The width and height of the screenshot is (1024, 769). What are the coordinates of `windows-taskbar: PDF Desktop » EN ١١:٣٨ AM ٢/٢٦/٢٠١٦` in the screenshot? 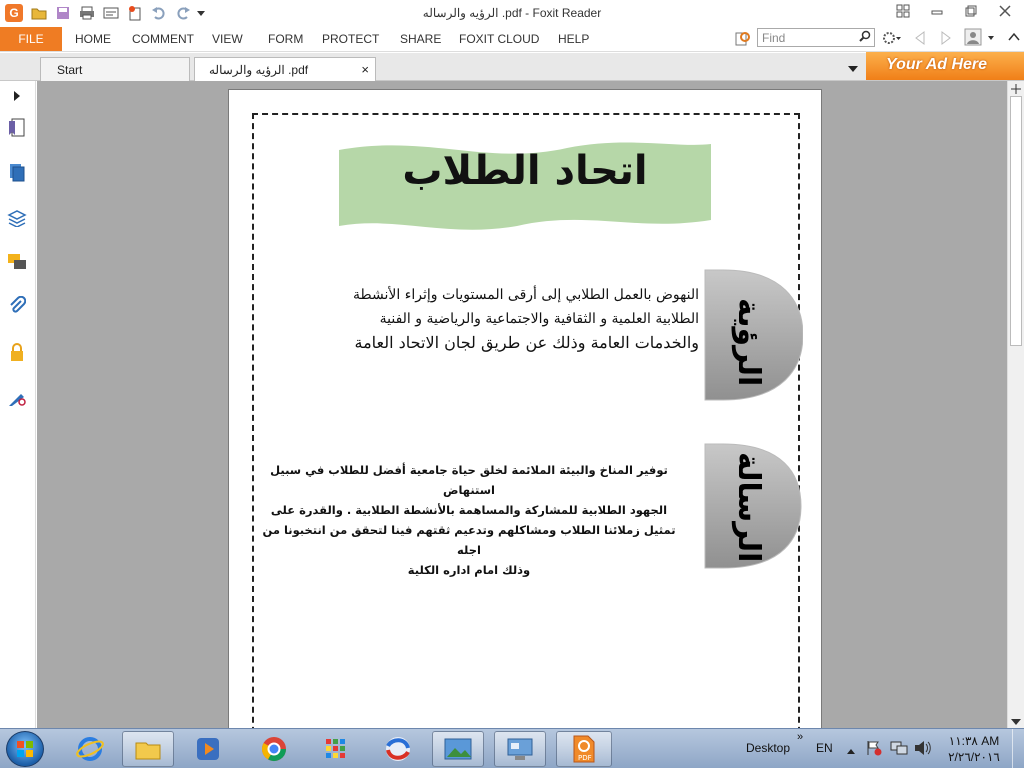 It's located at (512, 748).